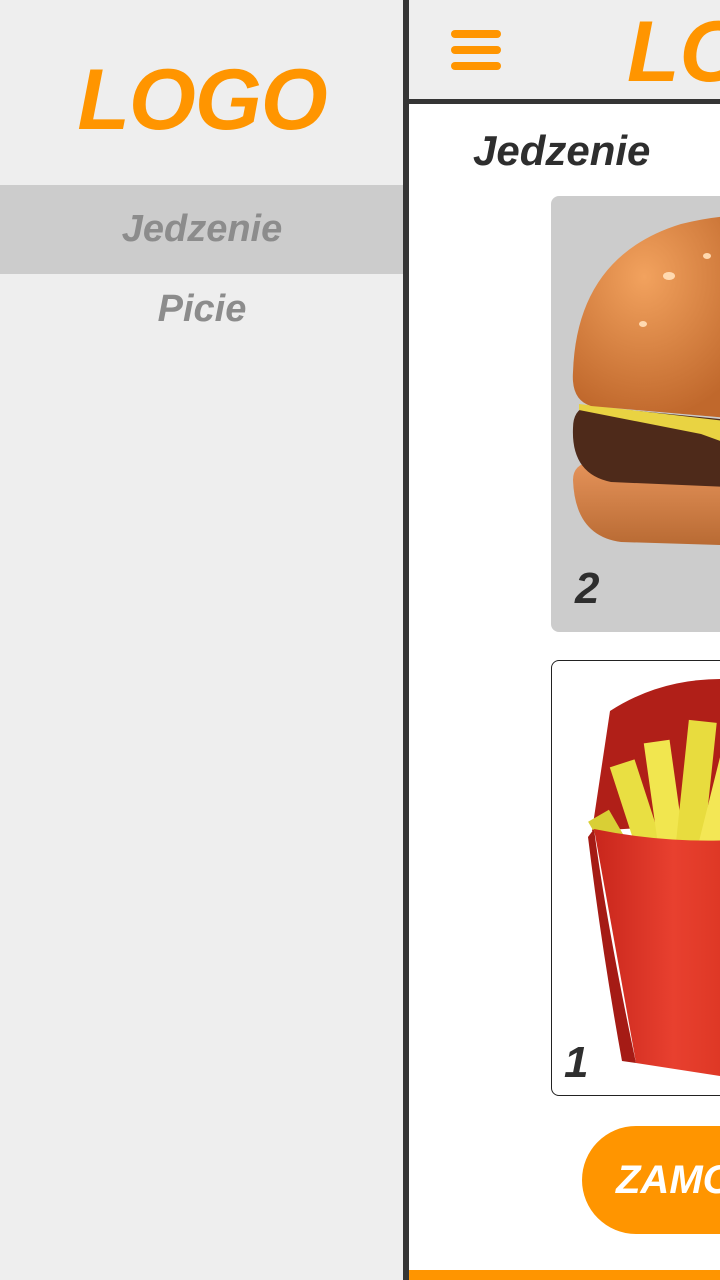  What do you see at coordinates (202, 309) in the screenshot?
I see `drawer-item-picie: Picie` at bounding box center [202, 309].